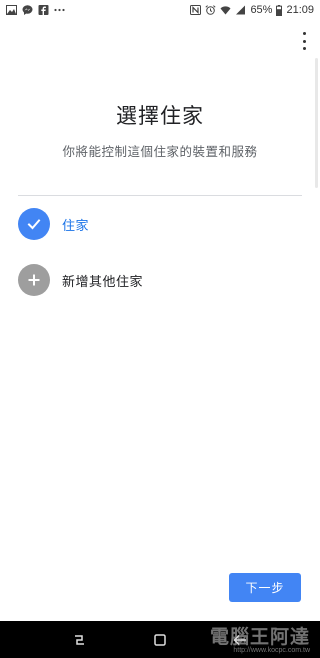 The width and height of the screenshot is (320, 658). What do you see at coordinates (160, 280) in the screenshot?
I see `add-home-option: 新增其他住家` at bounding box center [160, 280].